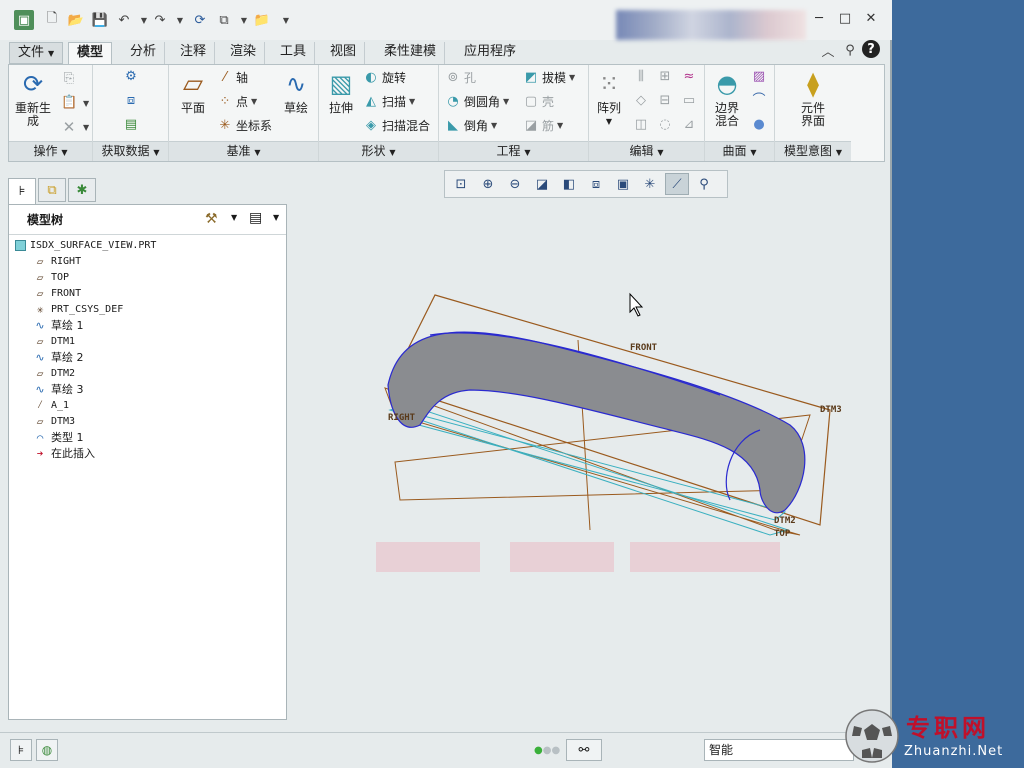 This screenshot has height=768, width=1024. I want to click on repaint-button: ◪, so click(542, 184).